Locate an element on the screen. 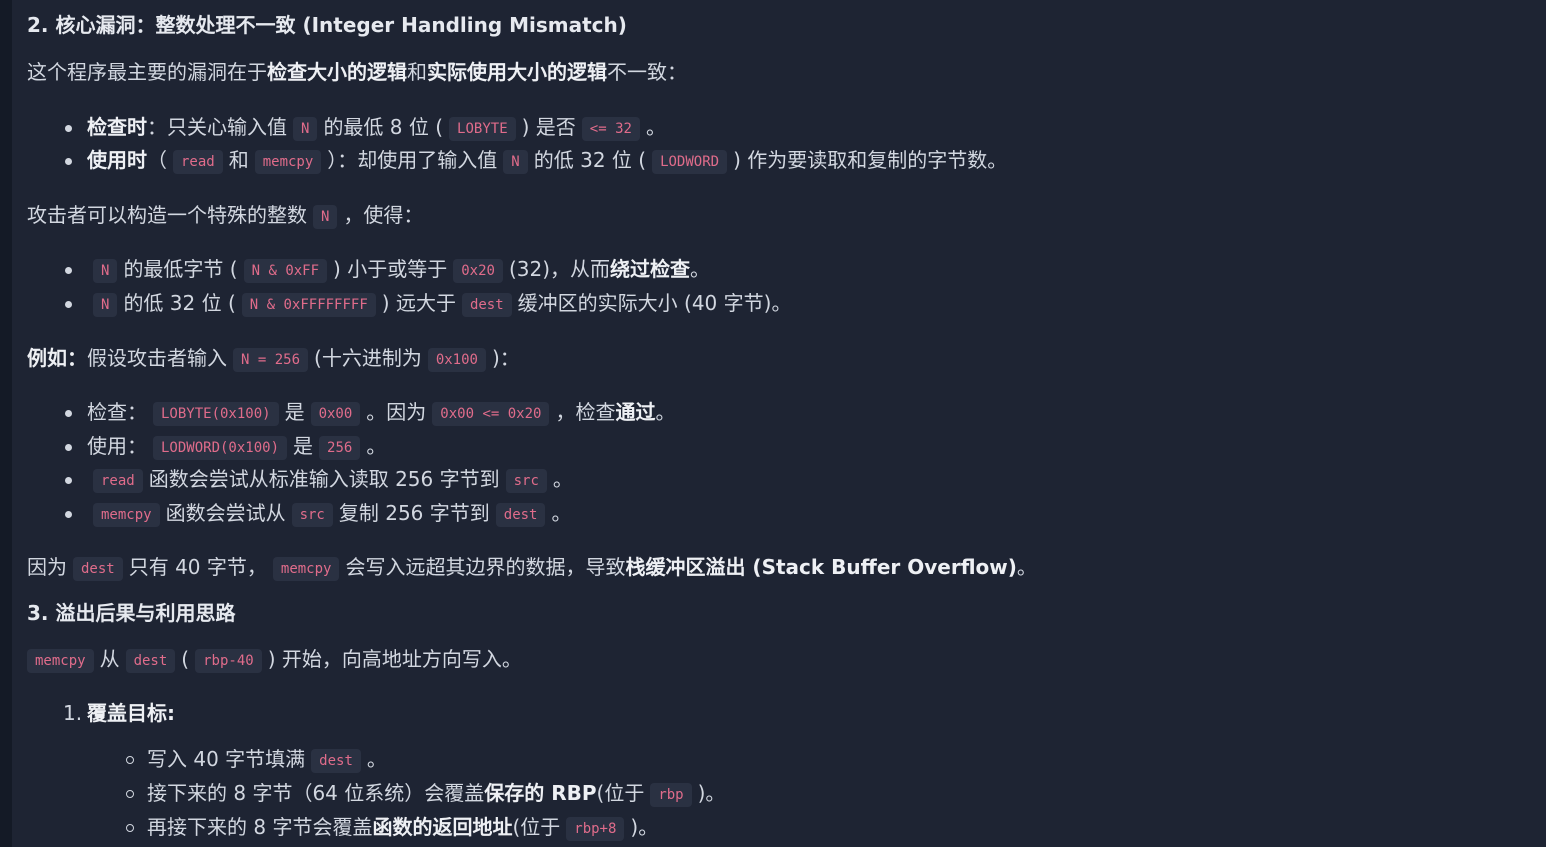 The width and height of the screenshot is (1546, 847). bold-text: 使用时 is located at coordinates (117, 160).